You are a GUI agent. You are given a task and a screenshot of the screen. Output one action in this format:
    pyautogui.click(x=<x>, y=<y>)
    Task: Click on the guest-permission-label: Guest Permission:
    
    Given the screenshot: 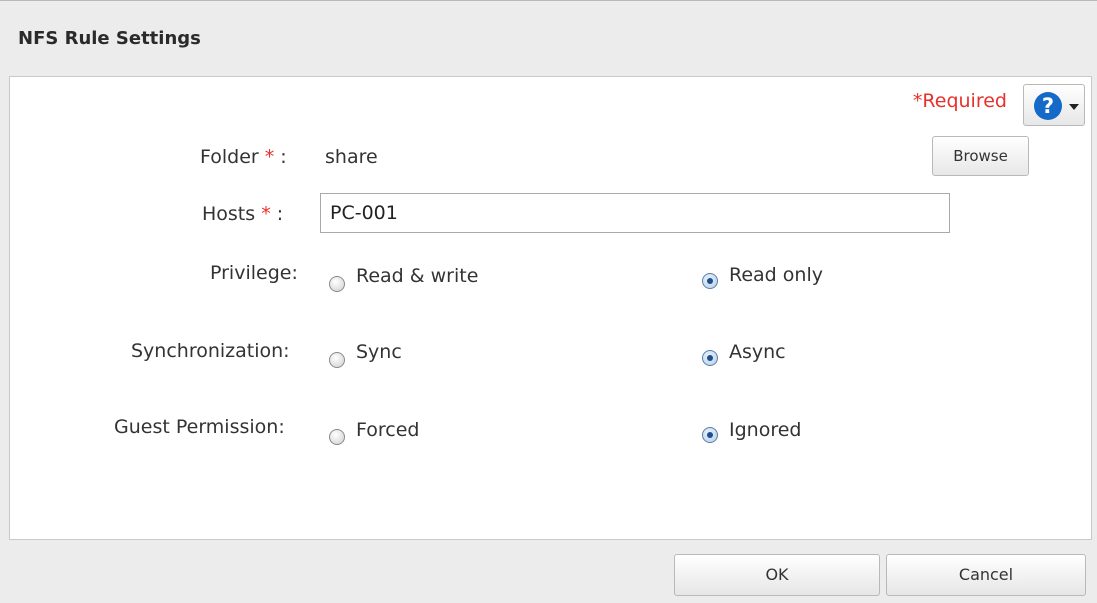 What is the action you would take?
    pyautogui.click(x=199, y=427)
    